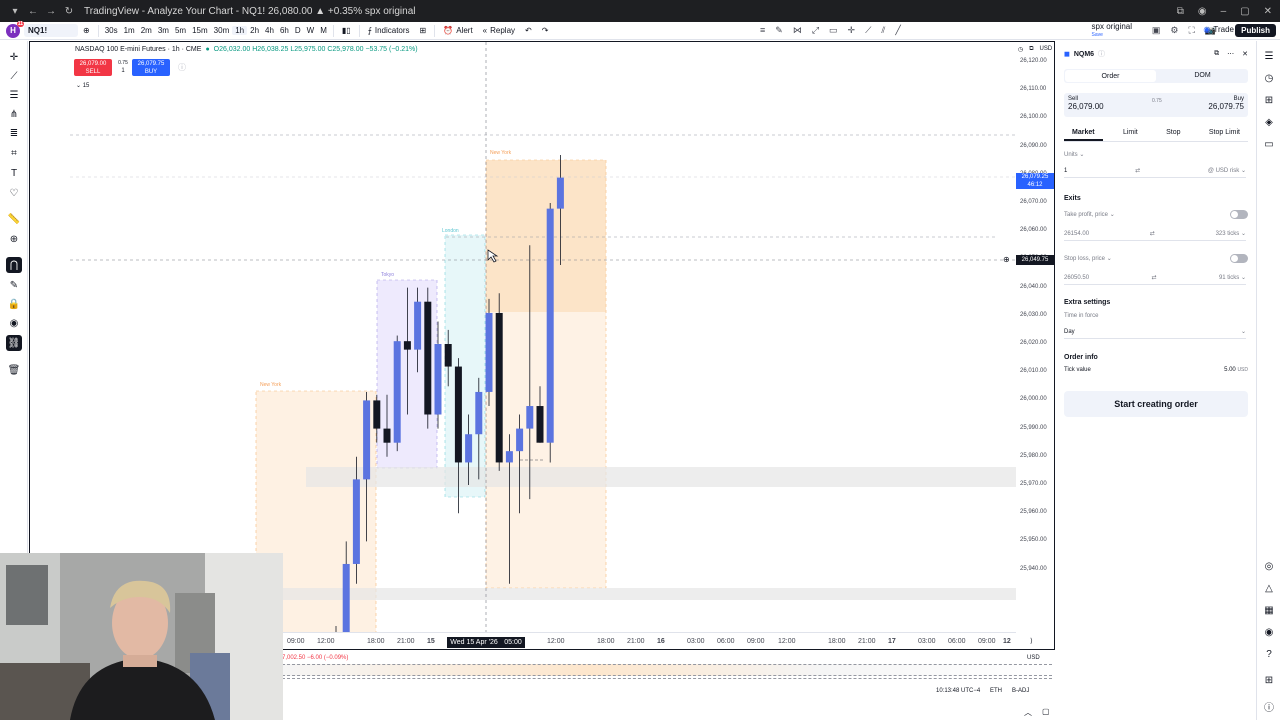 Image resolution: width=1280 pixels, height=720 pixels. I want to click on maximize-panel-icon: ▢, so click(1046, 711).